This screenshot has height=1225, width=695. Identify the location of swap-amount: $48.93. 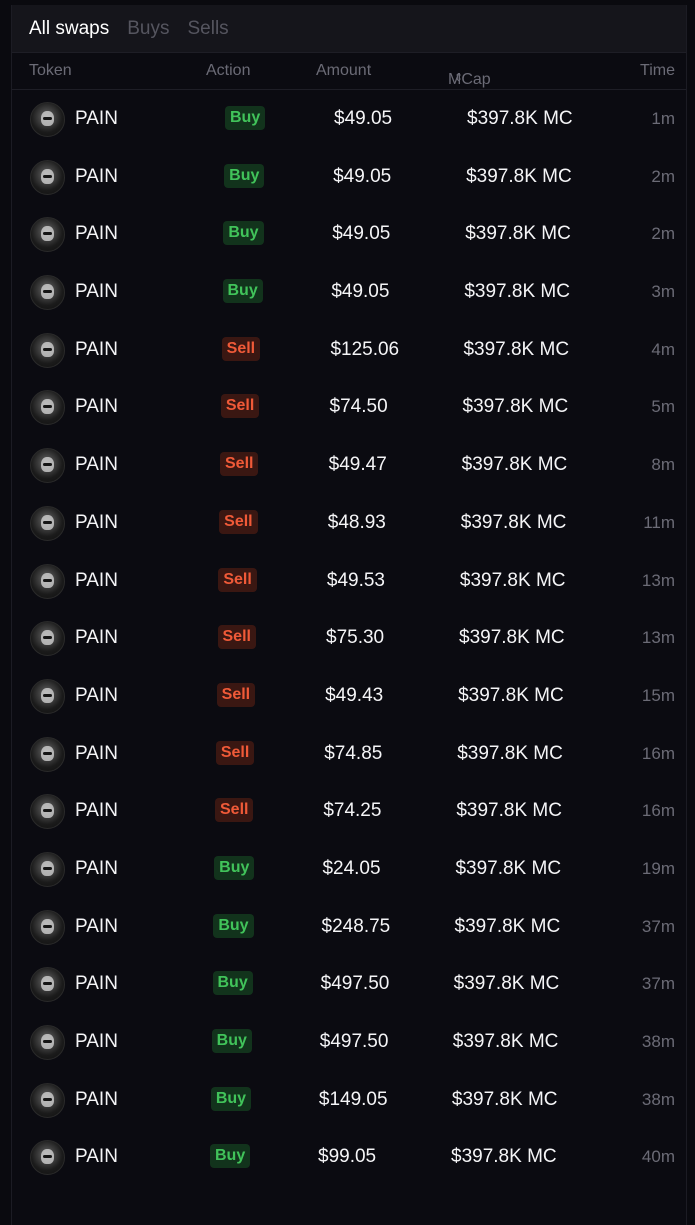
(356, 522).